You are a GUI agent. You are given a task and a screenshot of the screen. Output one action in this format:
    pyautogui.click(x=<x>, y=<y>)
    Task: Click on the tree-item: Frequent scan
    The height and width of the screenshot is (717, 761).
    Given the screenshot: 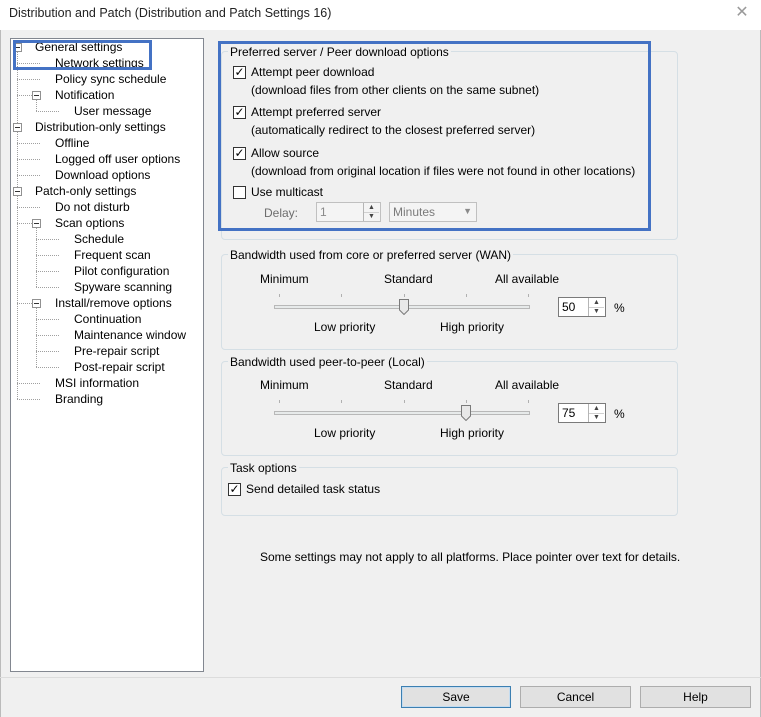 What is the action you would take?
    pyautogui.click(x=112, y=255)
    